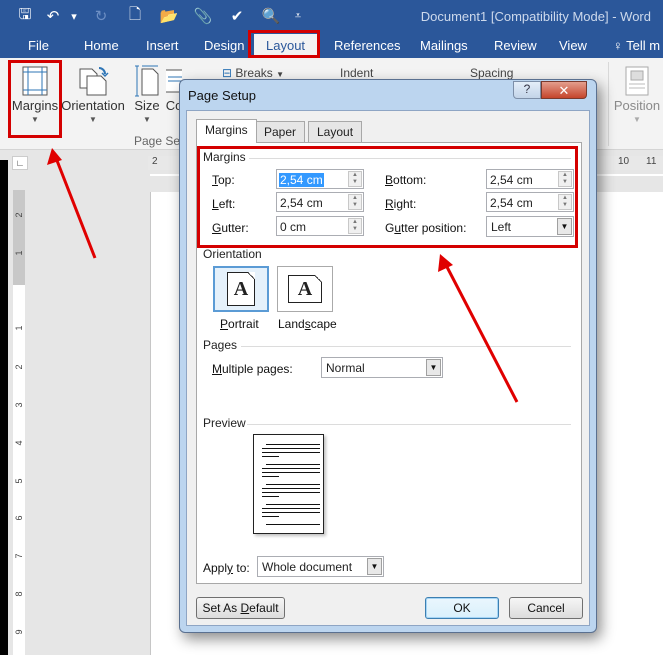  Describe the element at coordinates (222, 95) in the screenshot. I see `dialog-title: Page Setup` at that location.